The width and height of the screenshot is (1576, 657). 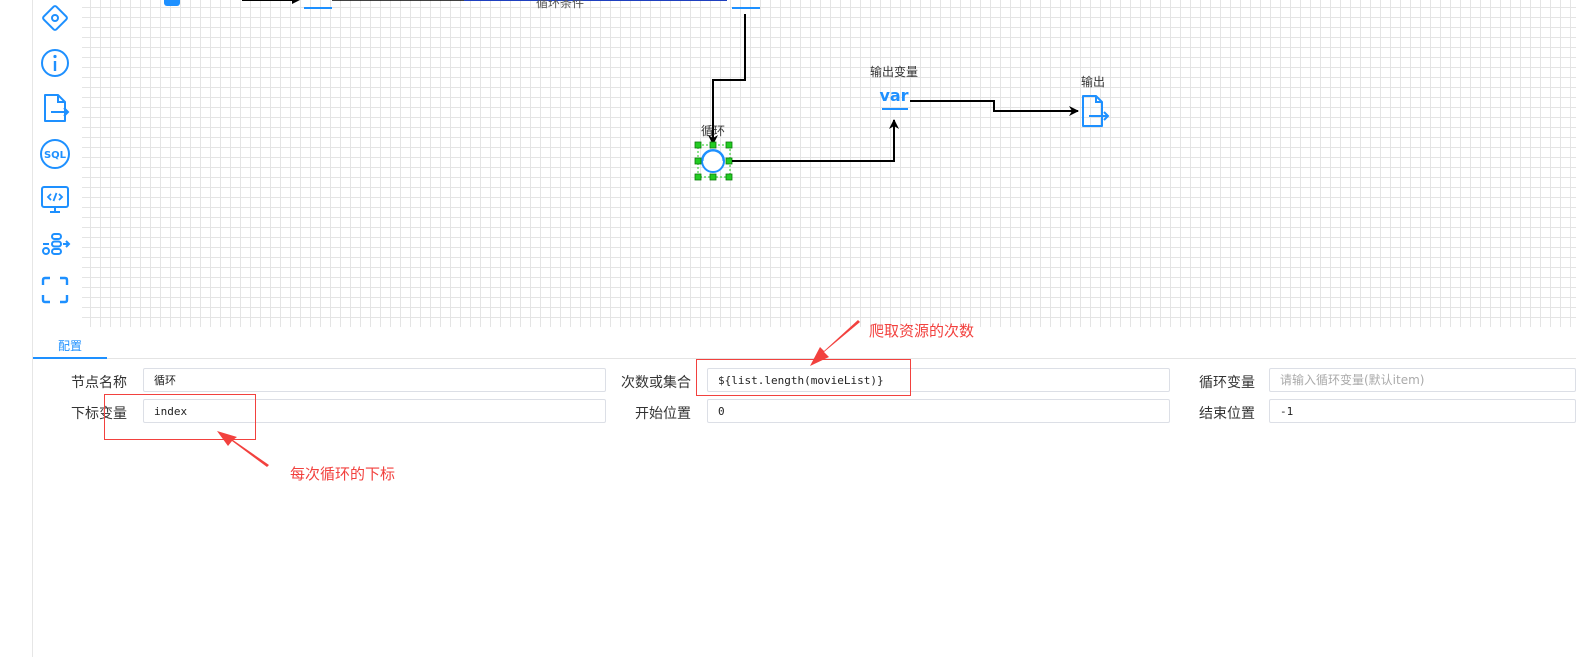 I want to click on loop-condition-label: 循环条件, so click(x=560, y=5).